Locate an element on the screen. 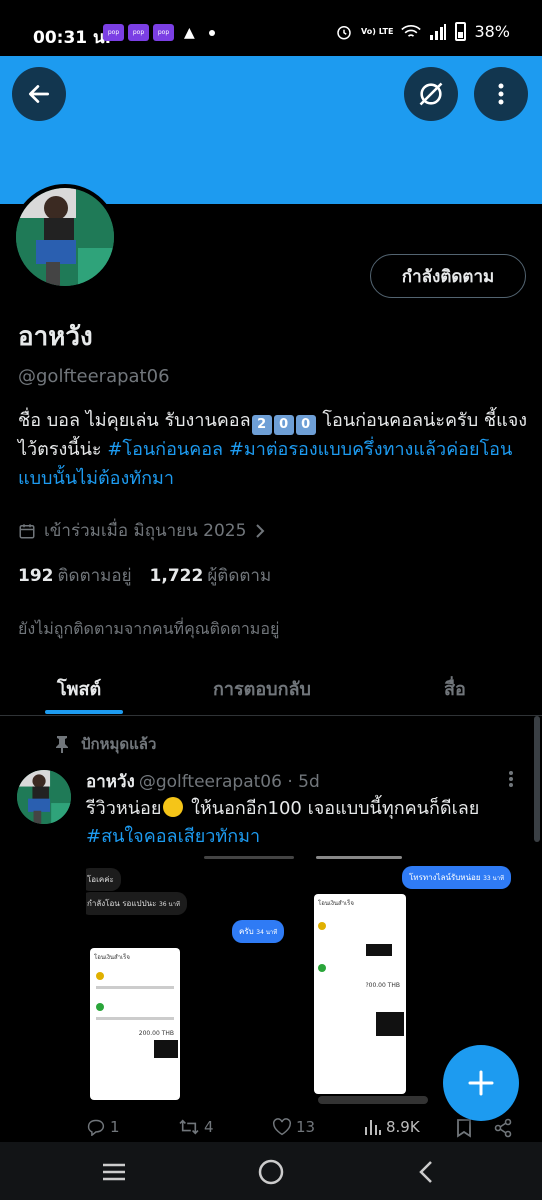 Image resolution: width=542 pixels, height=1200 pixels. chat-bubble: ครับ 34 นาที is located at coordinates (258, 931).